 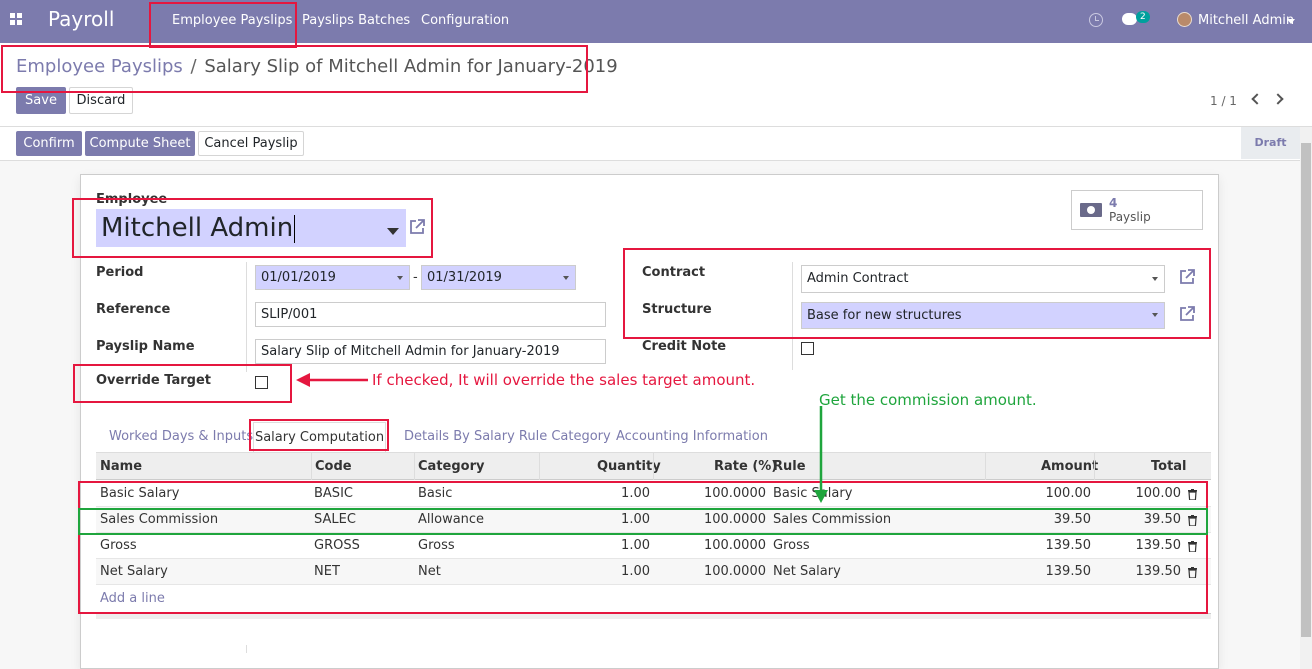 What do you see at coordinates (684, 346) in the screenshot?
I see `credit-note-label: Credit Note` at bounding box center [684, 346].